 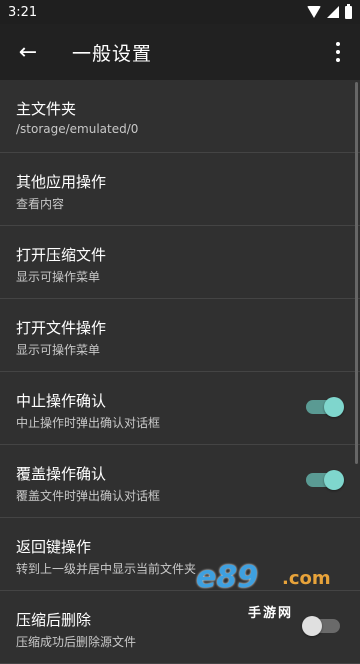 What do you see at coordinates (54, 620) in the screenshot?
I see `setting-title: 压缩后删除` at bounding box center [54, 620].